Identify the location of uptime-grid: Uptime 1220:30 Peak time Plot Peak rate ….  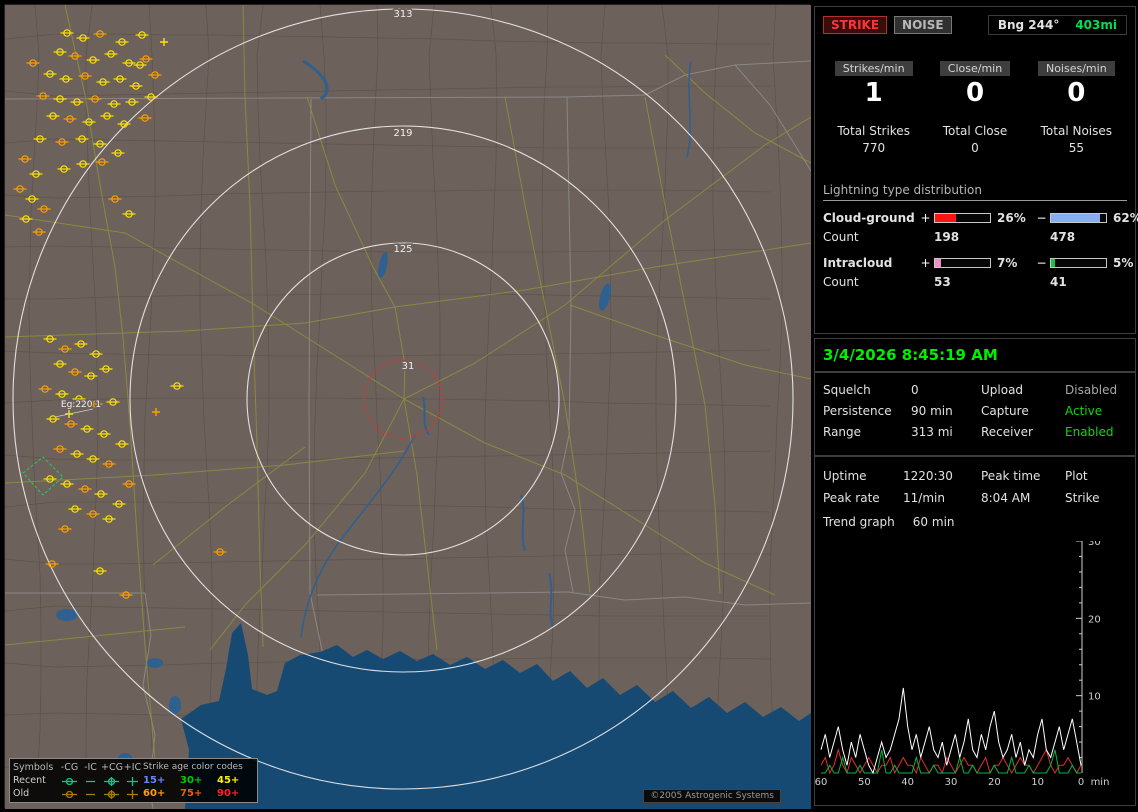
(975, 487).